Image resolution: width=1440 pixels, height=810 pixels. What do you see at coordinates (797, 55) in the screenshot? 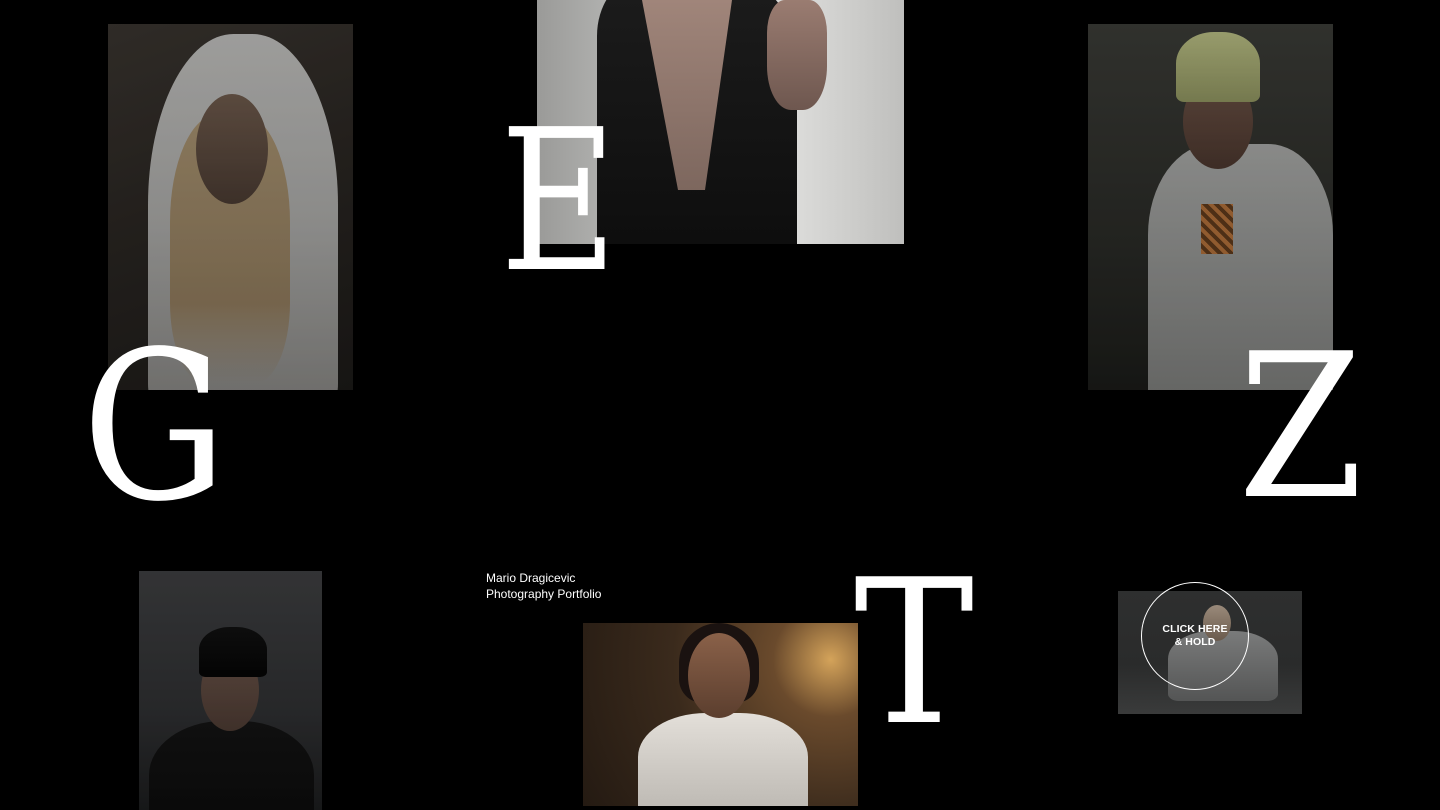
I see `photo-hand` at bounding box center [797, 55].